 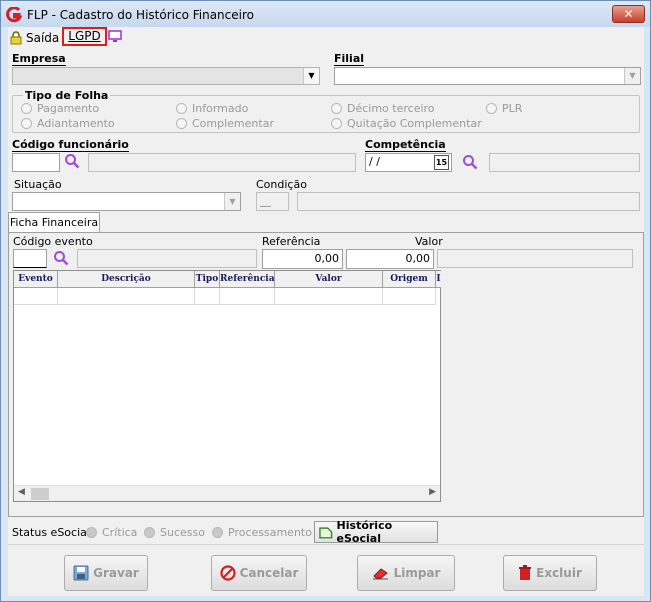 What do you see at coordinates (116, 573) in the screenshot?
I see `gravar-label: Gravar` at bounding box center [116, 573].